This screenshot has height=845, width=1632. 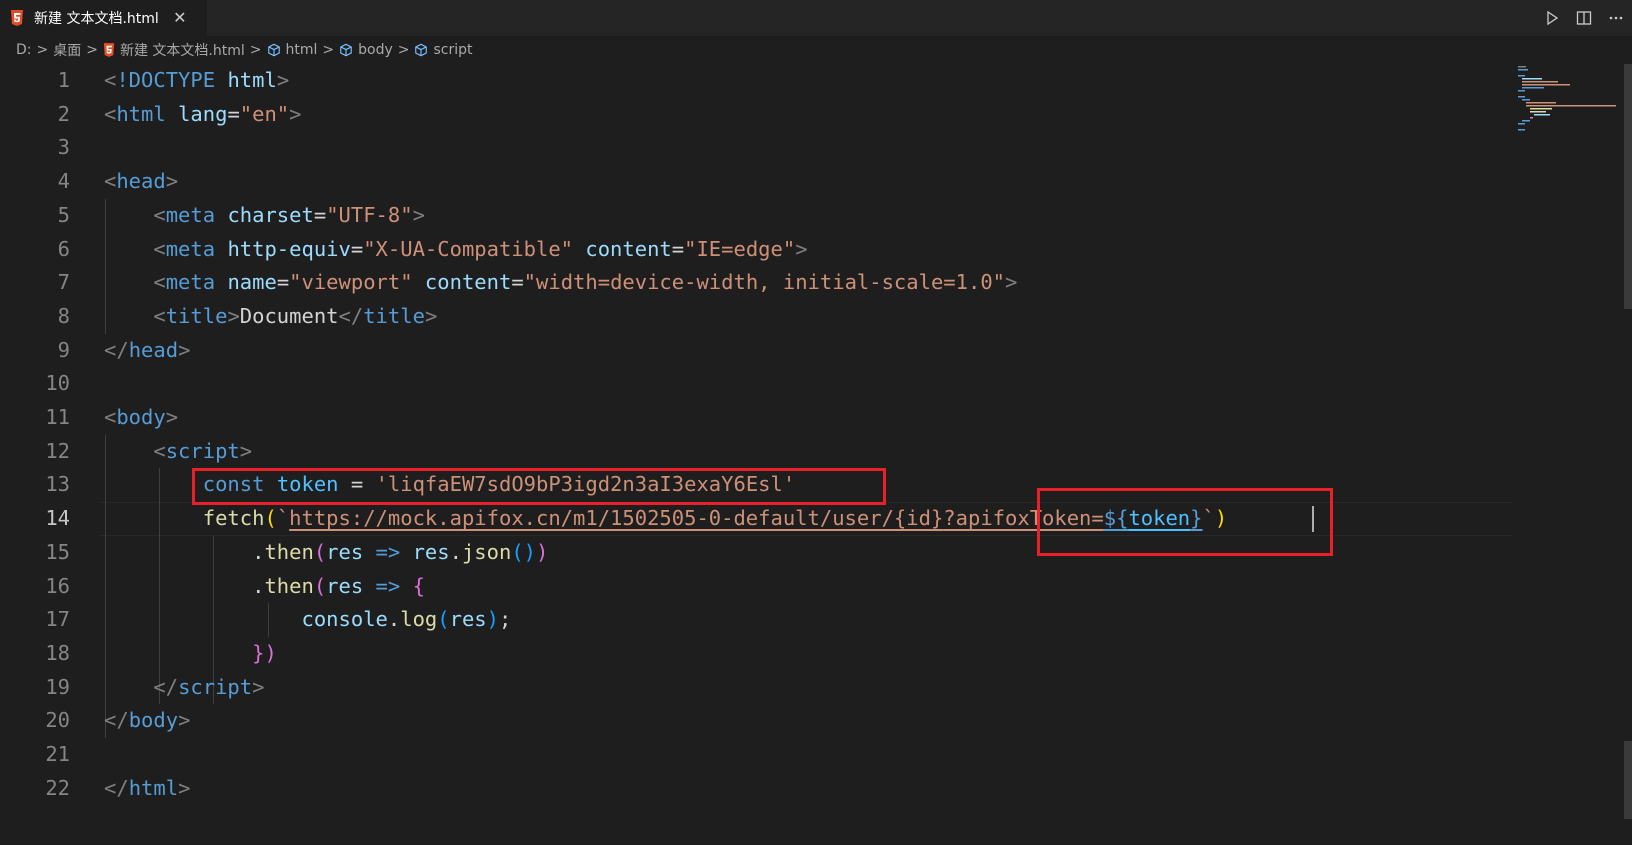 I want to click on token: charset, so click(x=270, y=214).